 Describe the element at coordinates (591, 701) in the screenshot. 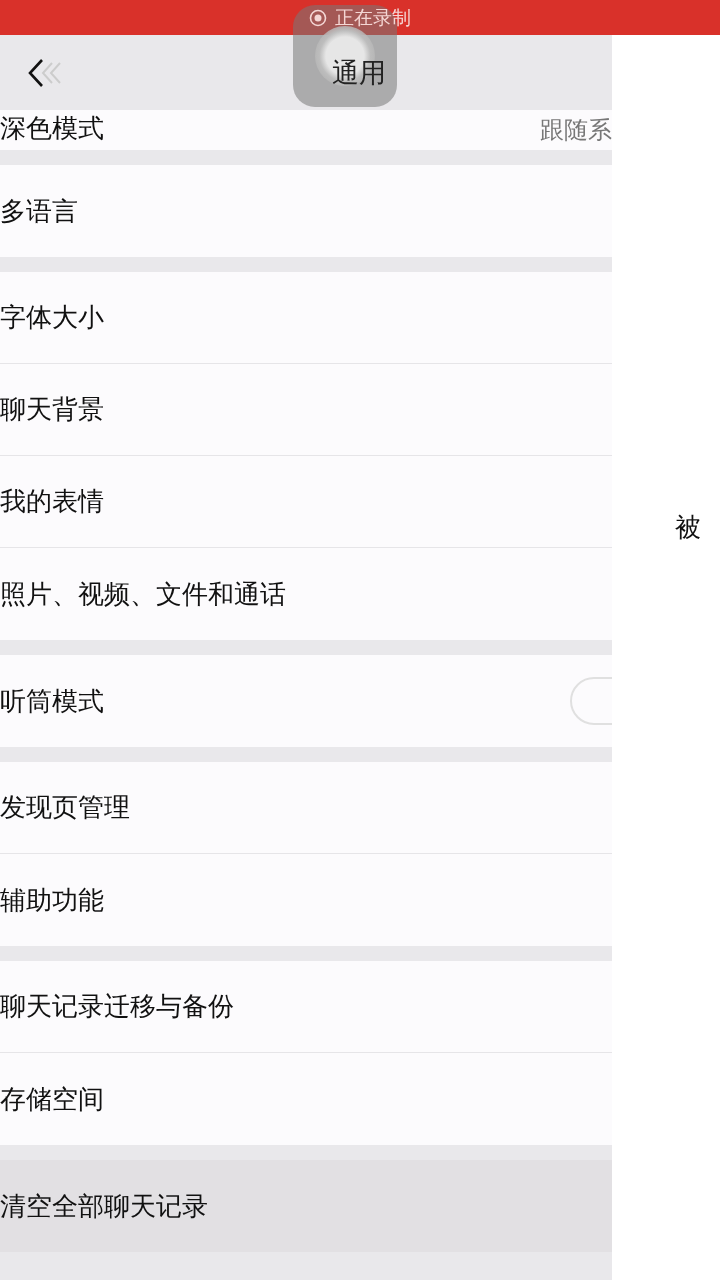

I see `toggle-switch` at that location.